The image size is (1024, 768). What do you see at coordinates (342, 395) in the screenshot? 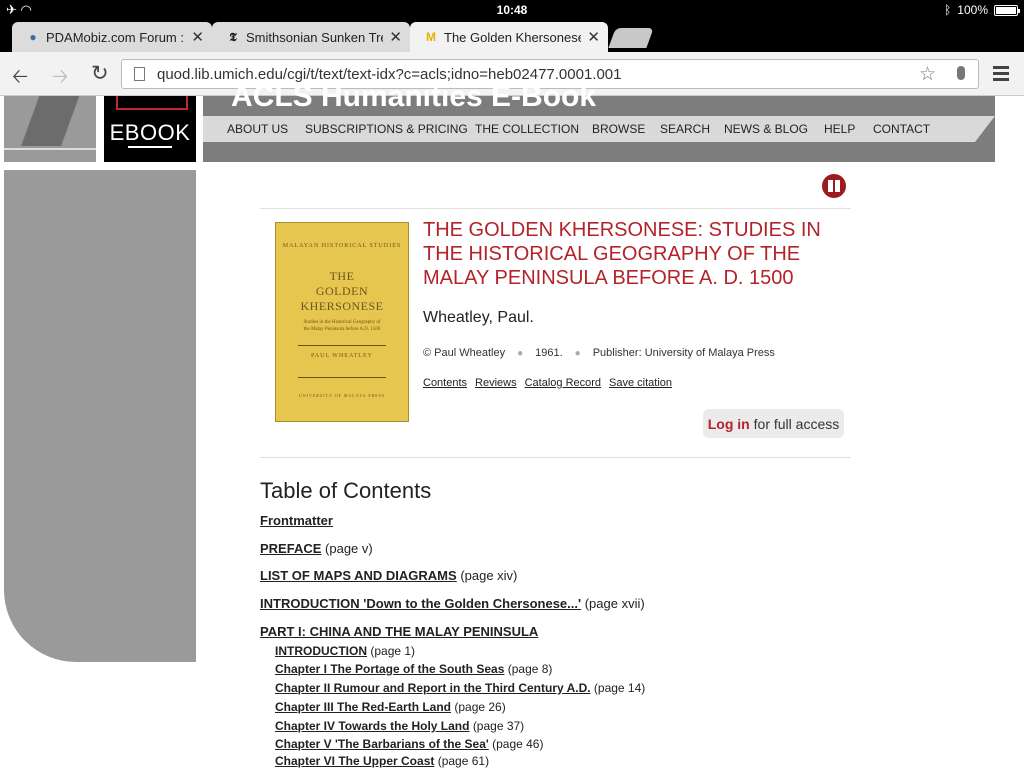
I see `cover-publisher: UNIVERSITY OF MALAYA PRESS` at bounding box center [342, 395].